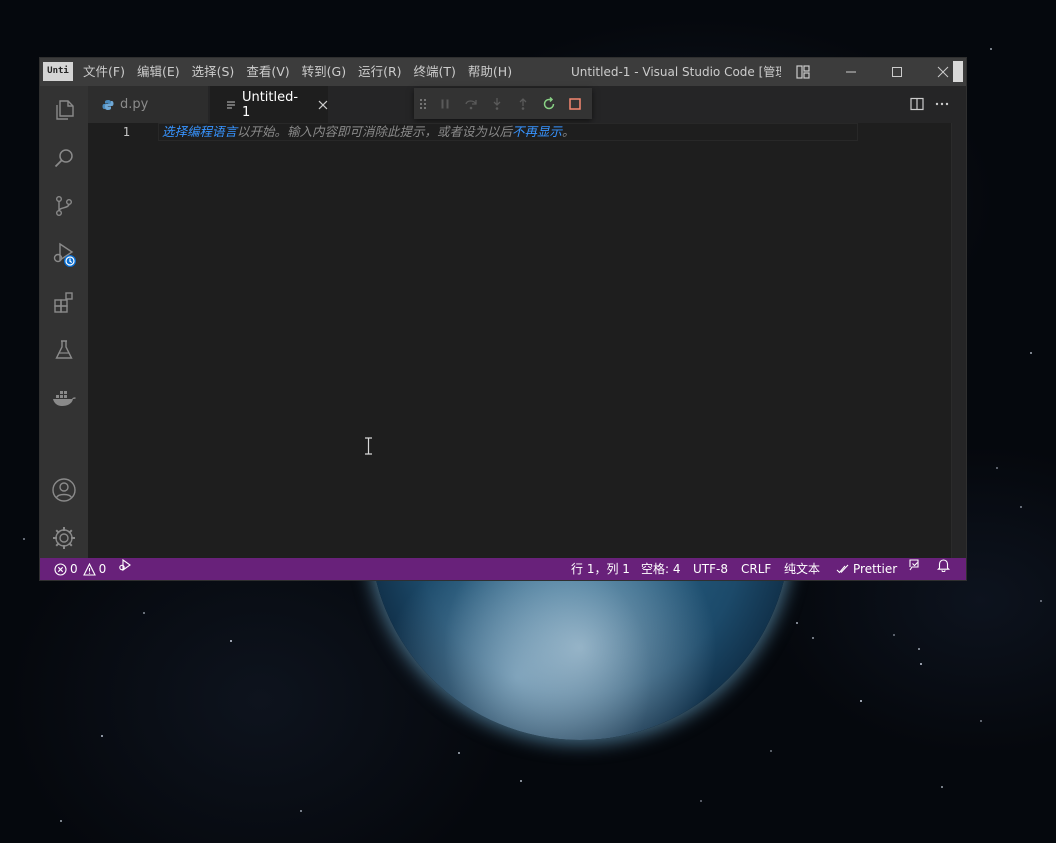 This screenshot has height=843, width=1056. What do you see at coordinates (943, 565) in the screenshot?
I see `notifications-button` at bounding box center [943, 565].